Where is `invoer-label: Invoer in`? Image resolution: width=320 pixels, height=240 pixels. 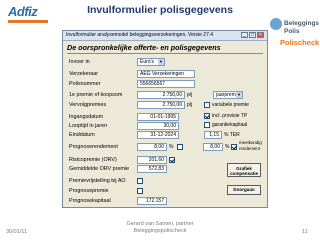 invoer-label: Invoer in is located at coordinates (79, 62).